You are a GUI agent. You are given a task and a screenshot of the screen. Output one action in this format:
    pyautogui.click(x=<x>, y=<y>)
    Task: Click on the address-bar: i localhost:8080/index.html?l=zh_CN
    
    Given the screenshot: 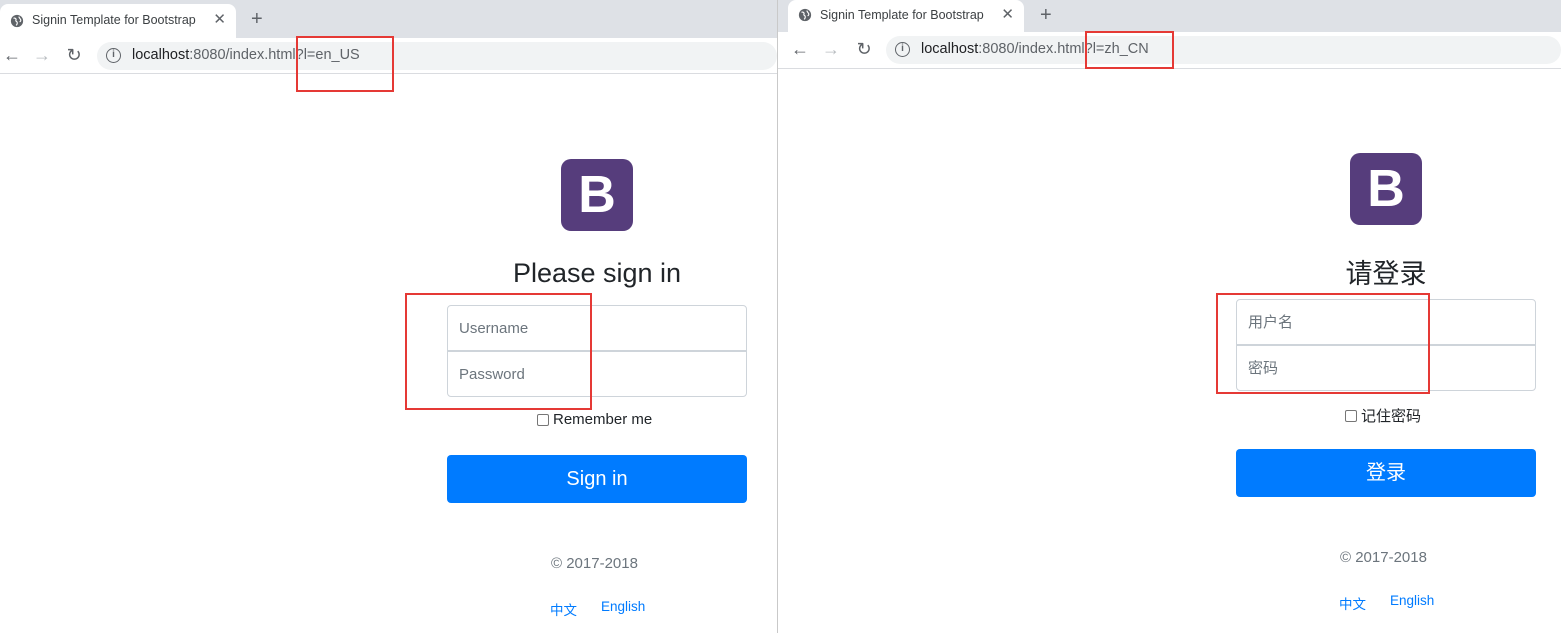 What is the action you would take?
    pyautogui.click(x=1223, y=50)
    